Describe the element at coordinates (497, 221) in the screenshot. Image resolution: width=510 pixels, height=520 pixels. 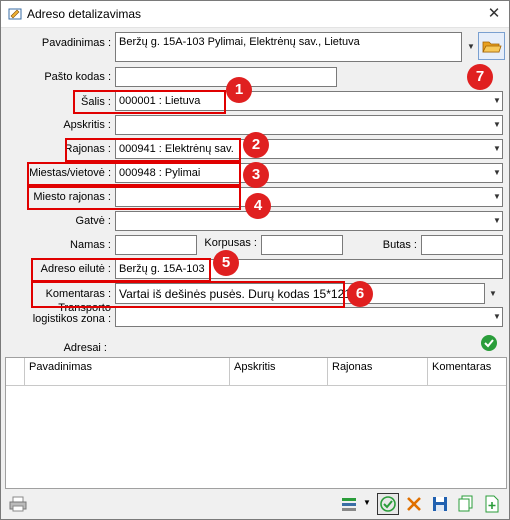
I see `gatve-dropdown-icon: ▼` at that location.